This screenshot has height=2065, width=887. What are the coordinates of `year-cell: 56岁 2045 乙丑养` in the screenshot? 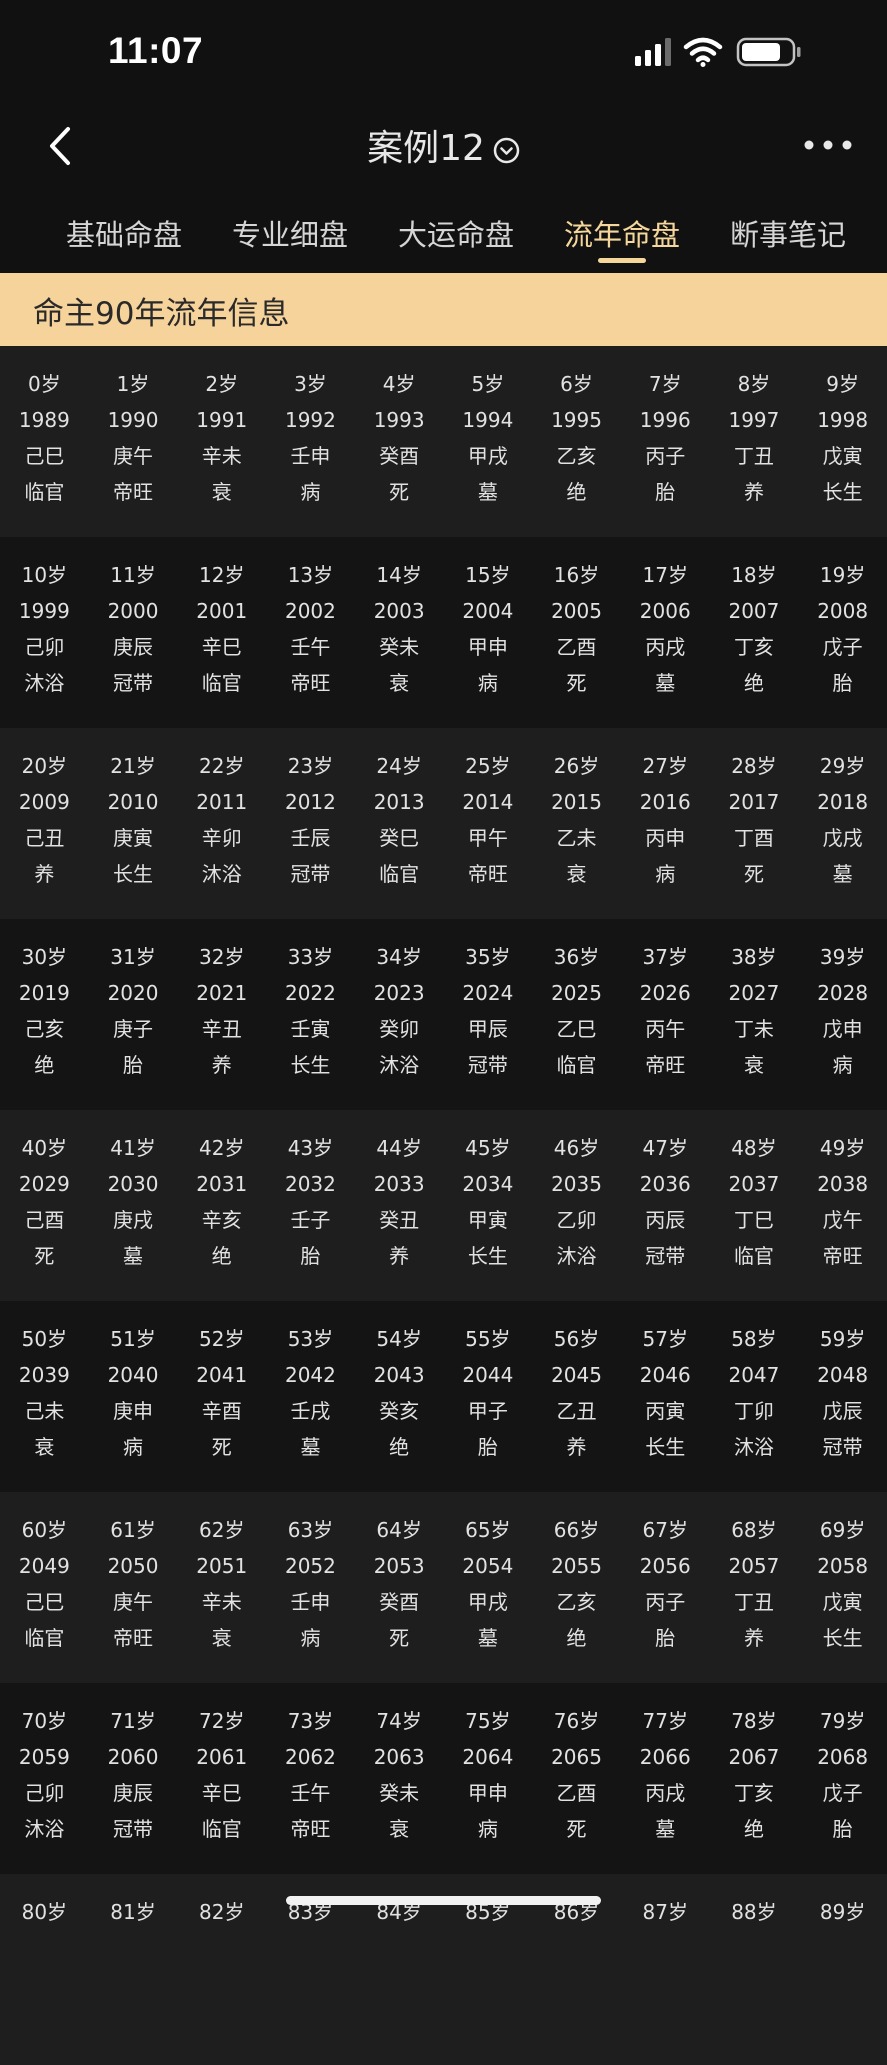 It's located at (576, 1383).